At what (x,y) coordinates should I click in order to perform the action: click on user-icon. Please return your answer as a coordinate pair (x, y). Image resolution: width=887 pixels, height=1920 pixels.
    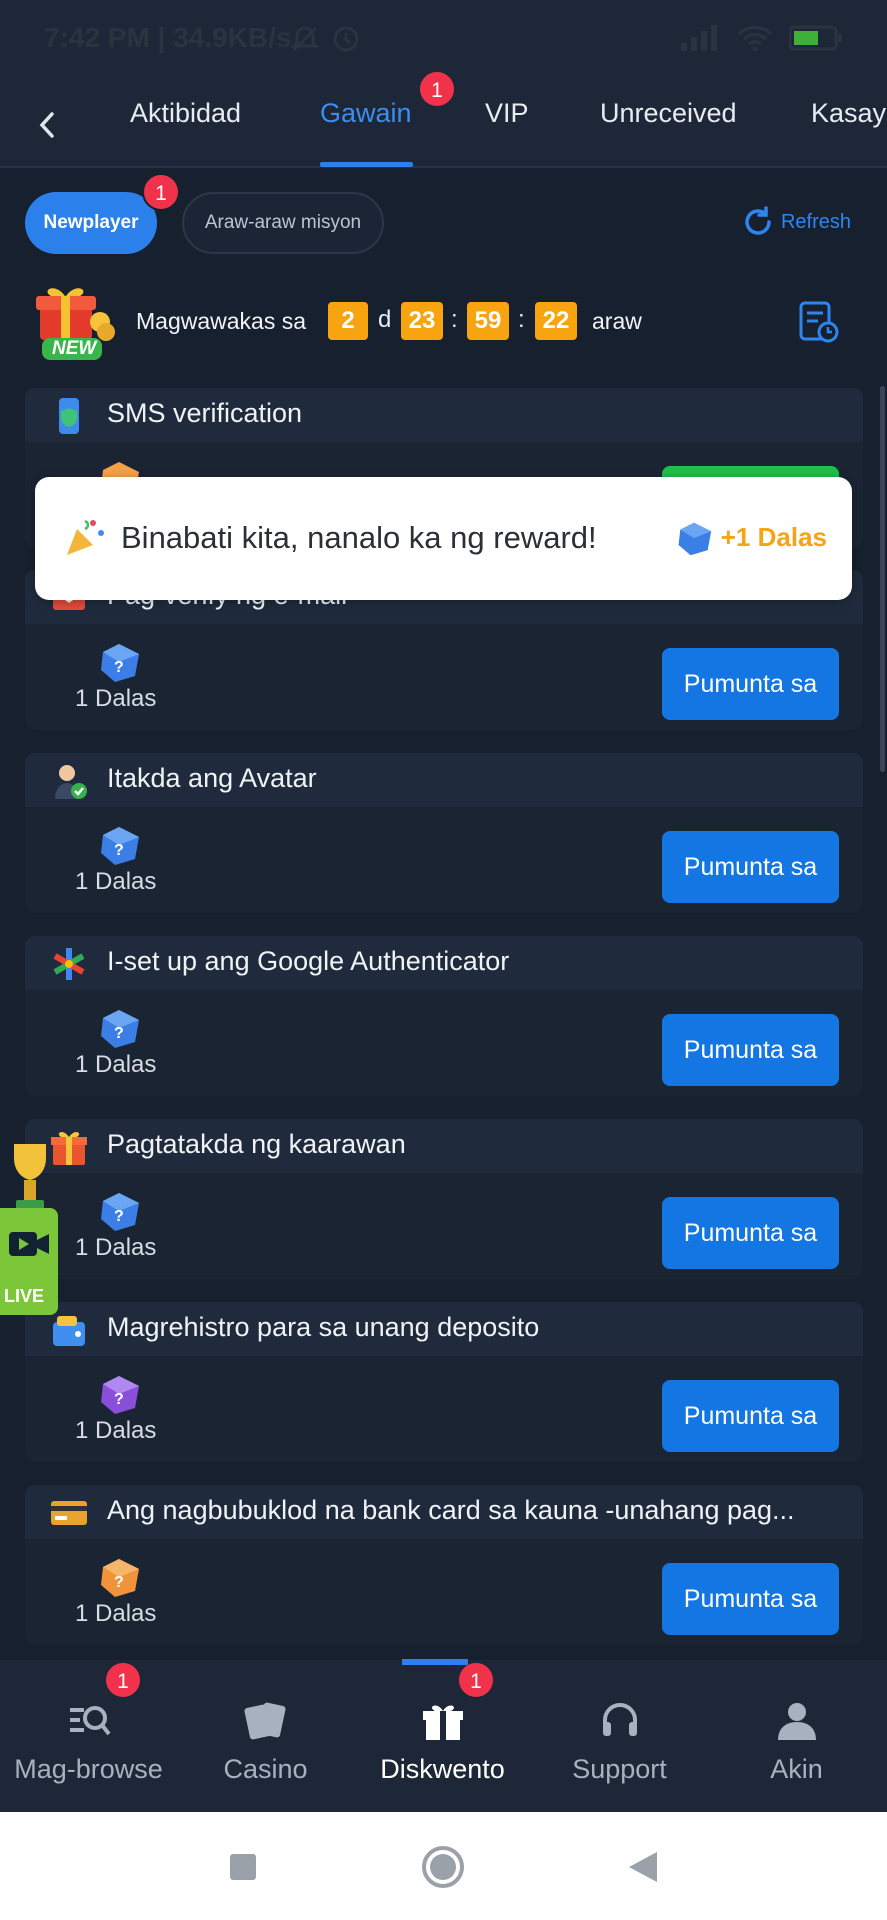
    Looking at the image, I should click on (797, 1721).